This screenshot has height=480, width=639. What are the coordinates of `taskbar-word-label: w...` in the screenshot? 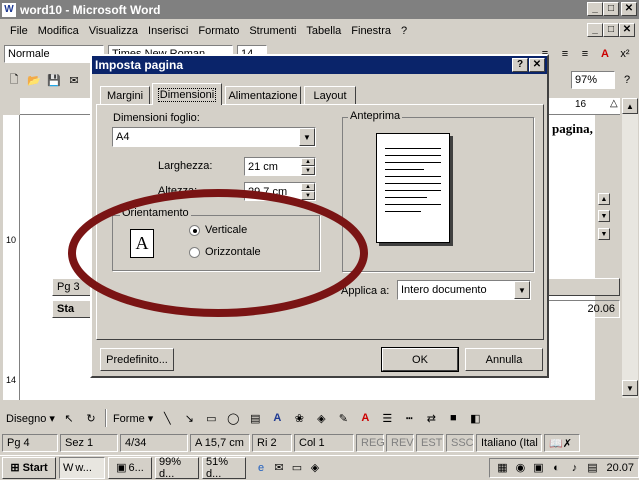 It's located at (83, 467).